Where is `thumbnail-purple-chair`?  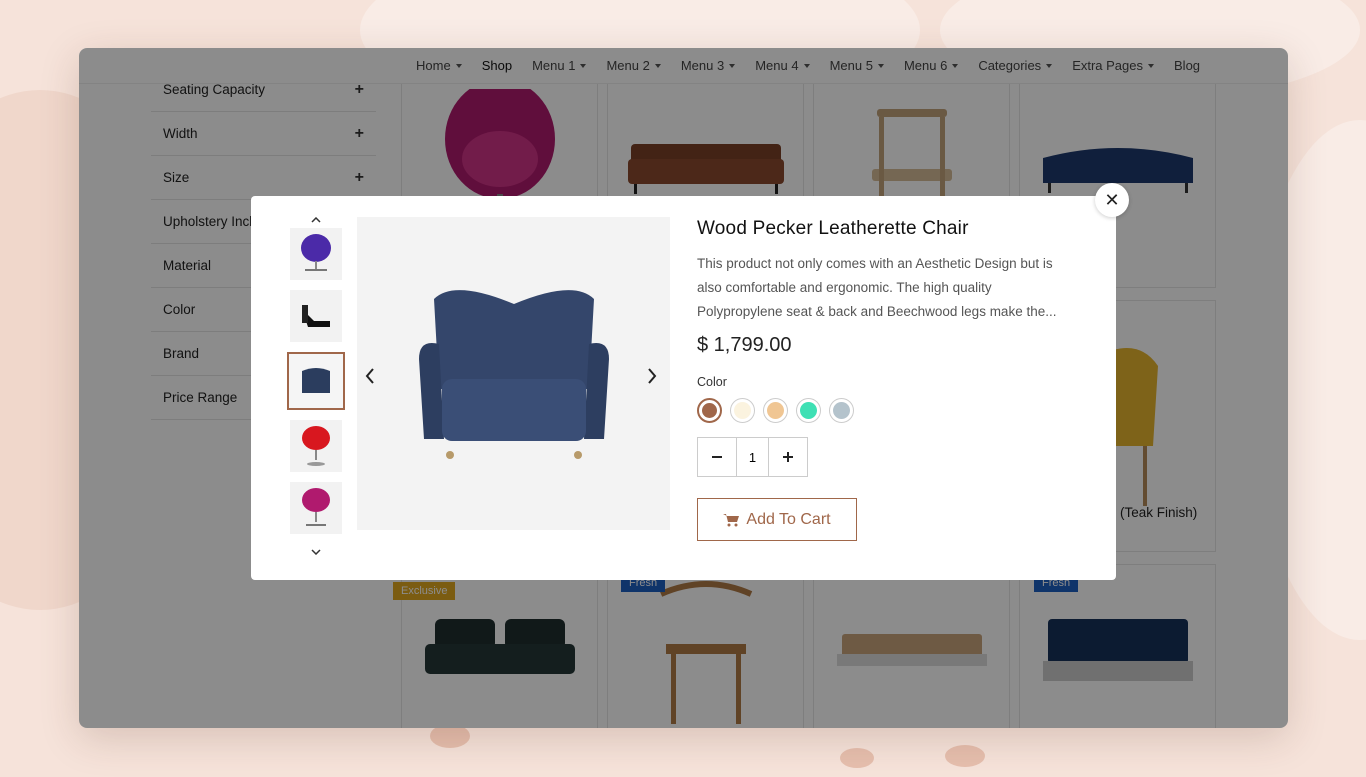 thumbnail-purple-chair is located at coordinates (316, 254).